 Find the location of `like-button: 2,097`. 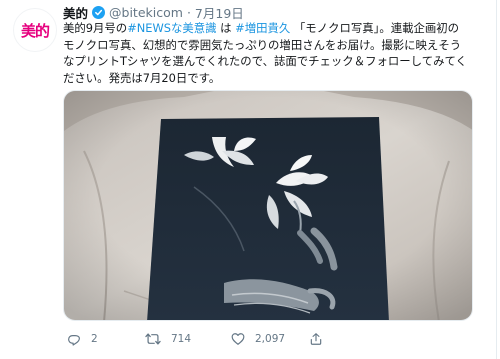

like-button: 2,097 is located at coordinates (258, 339).